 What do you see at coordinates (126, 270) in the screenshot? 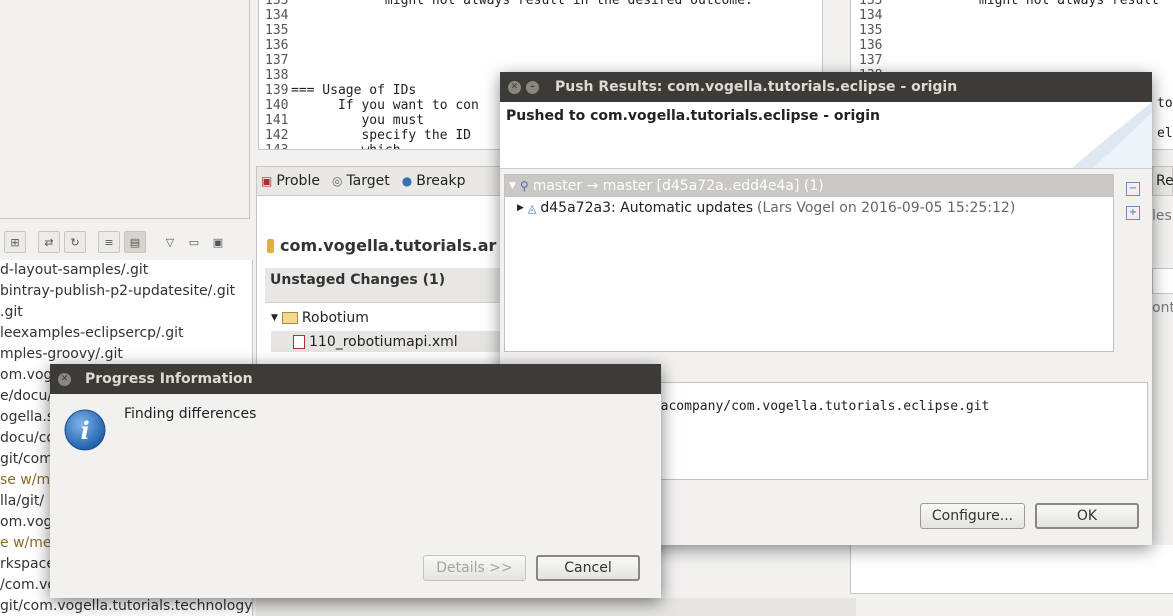
I see `repo-list-item: d-layout-samples/.git` at bounding box center [126, 270].